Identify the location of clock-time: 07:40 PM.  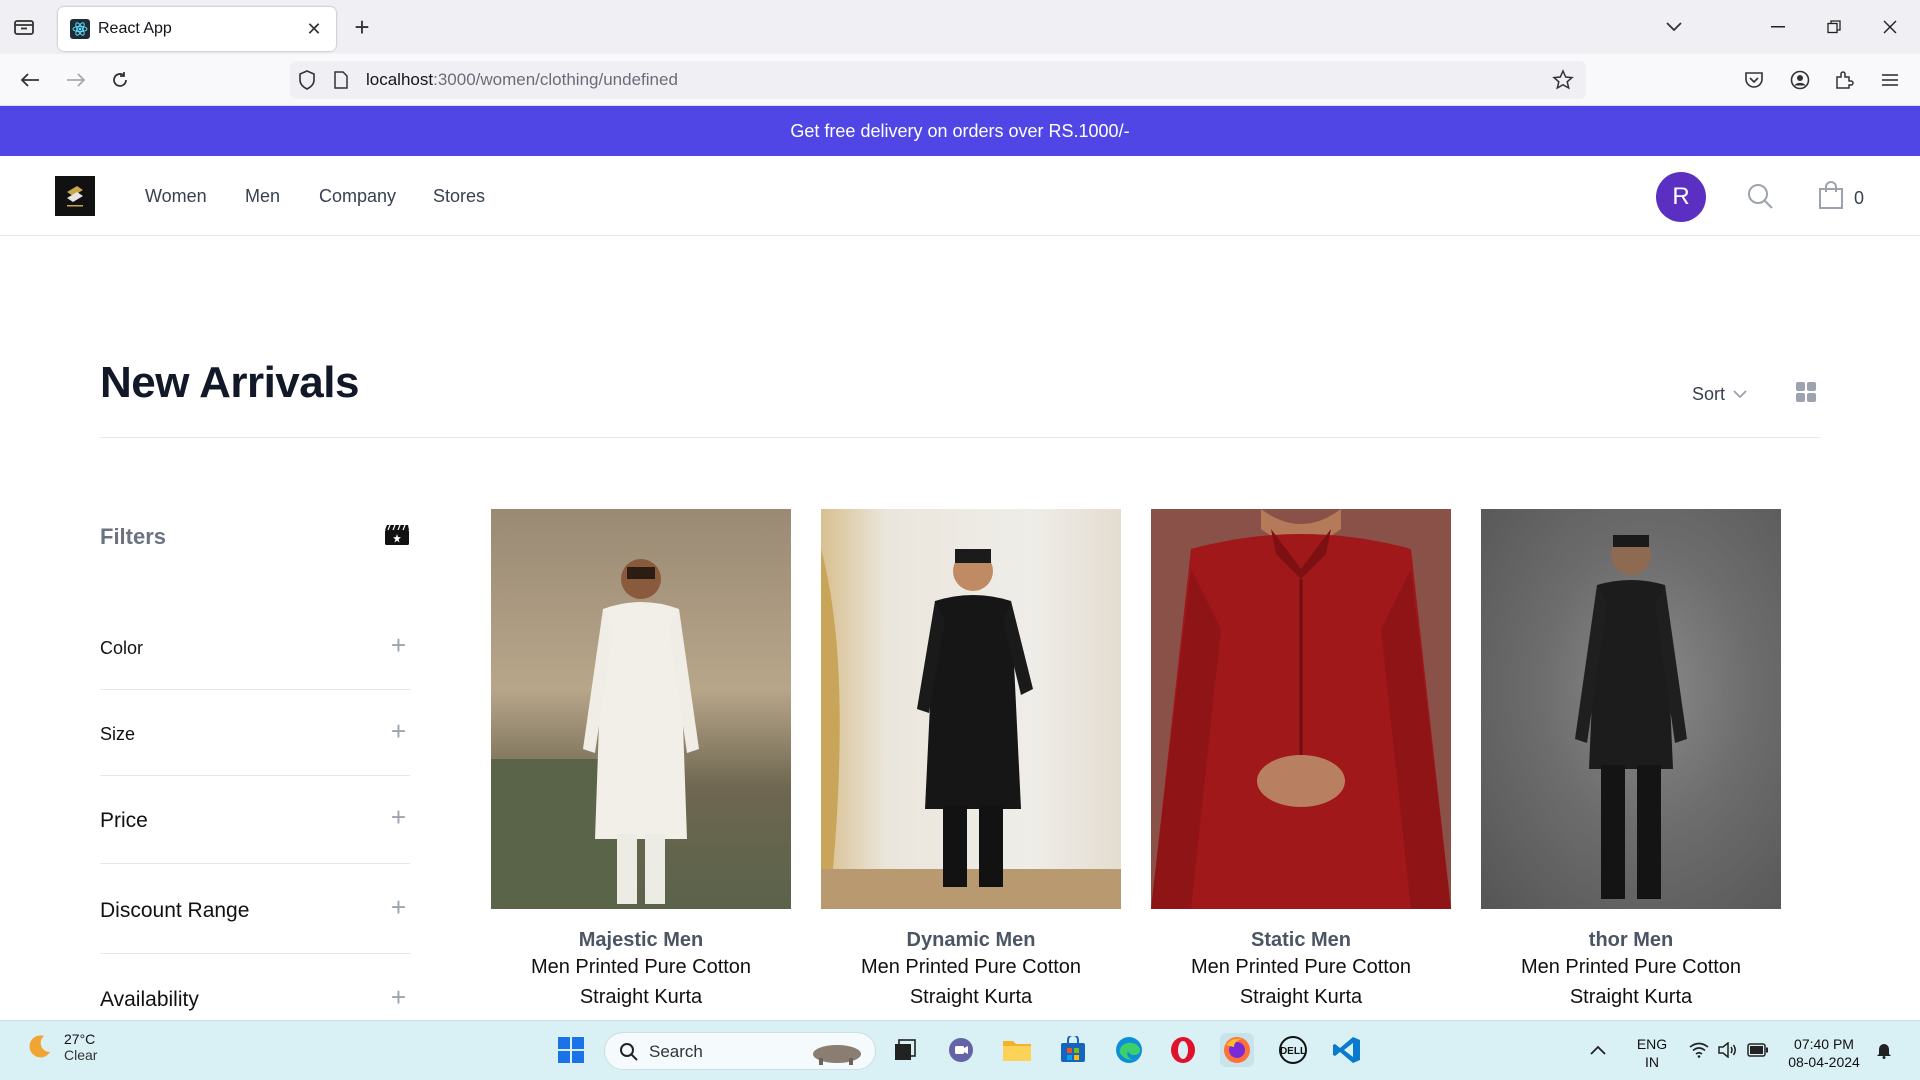
(1824, 1044).